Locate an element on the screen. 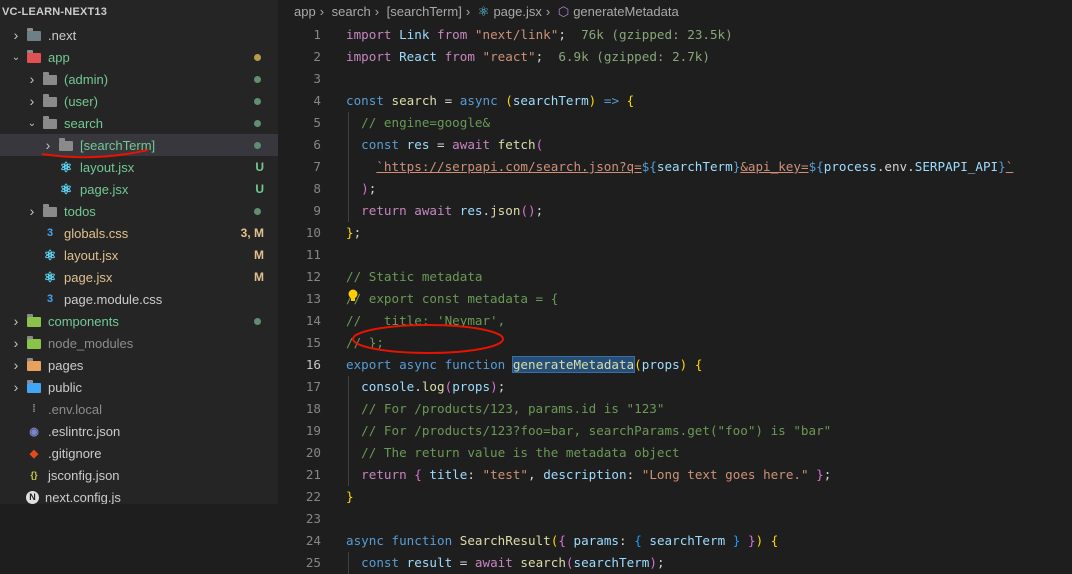  tree-item: › (admin) is located at coordinates (139, 79).